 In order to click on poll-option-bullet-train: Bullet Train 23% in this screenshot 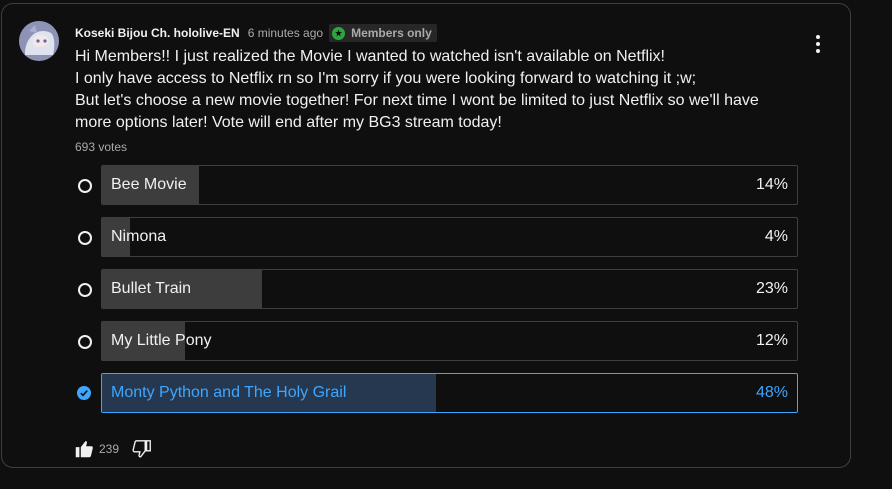, I will do `click(449, 289)`.